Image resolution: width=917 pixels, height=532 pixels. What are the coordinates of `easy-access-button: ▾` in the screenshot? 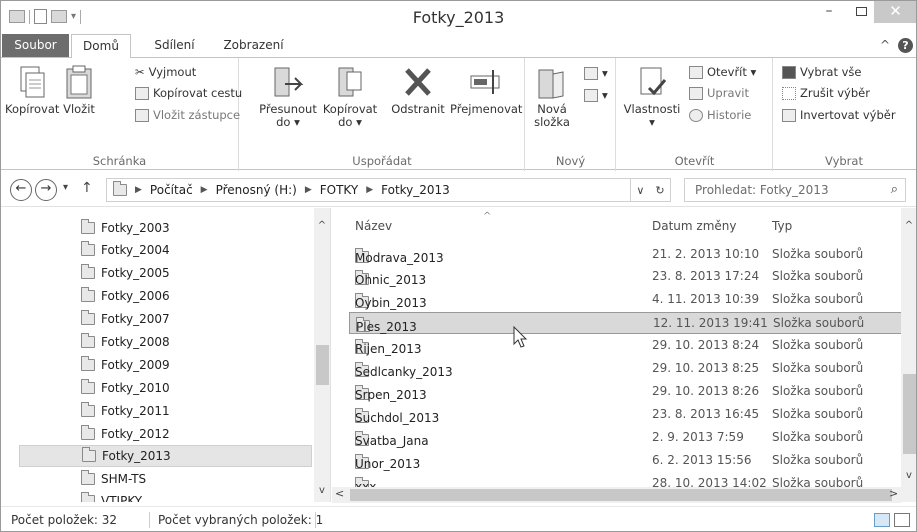 It's located at (596, 95).